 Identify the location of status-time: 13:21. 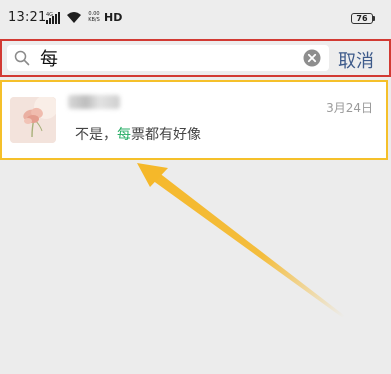
(27, 17).